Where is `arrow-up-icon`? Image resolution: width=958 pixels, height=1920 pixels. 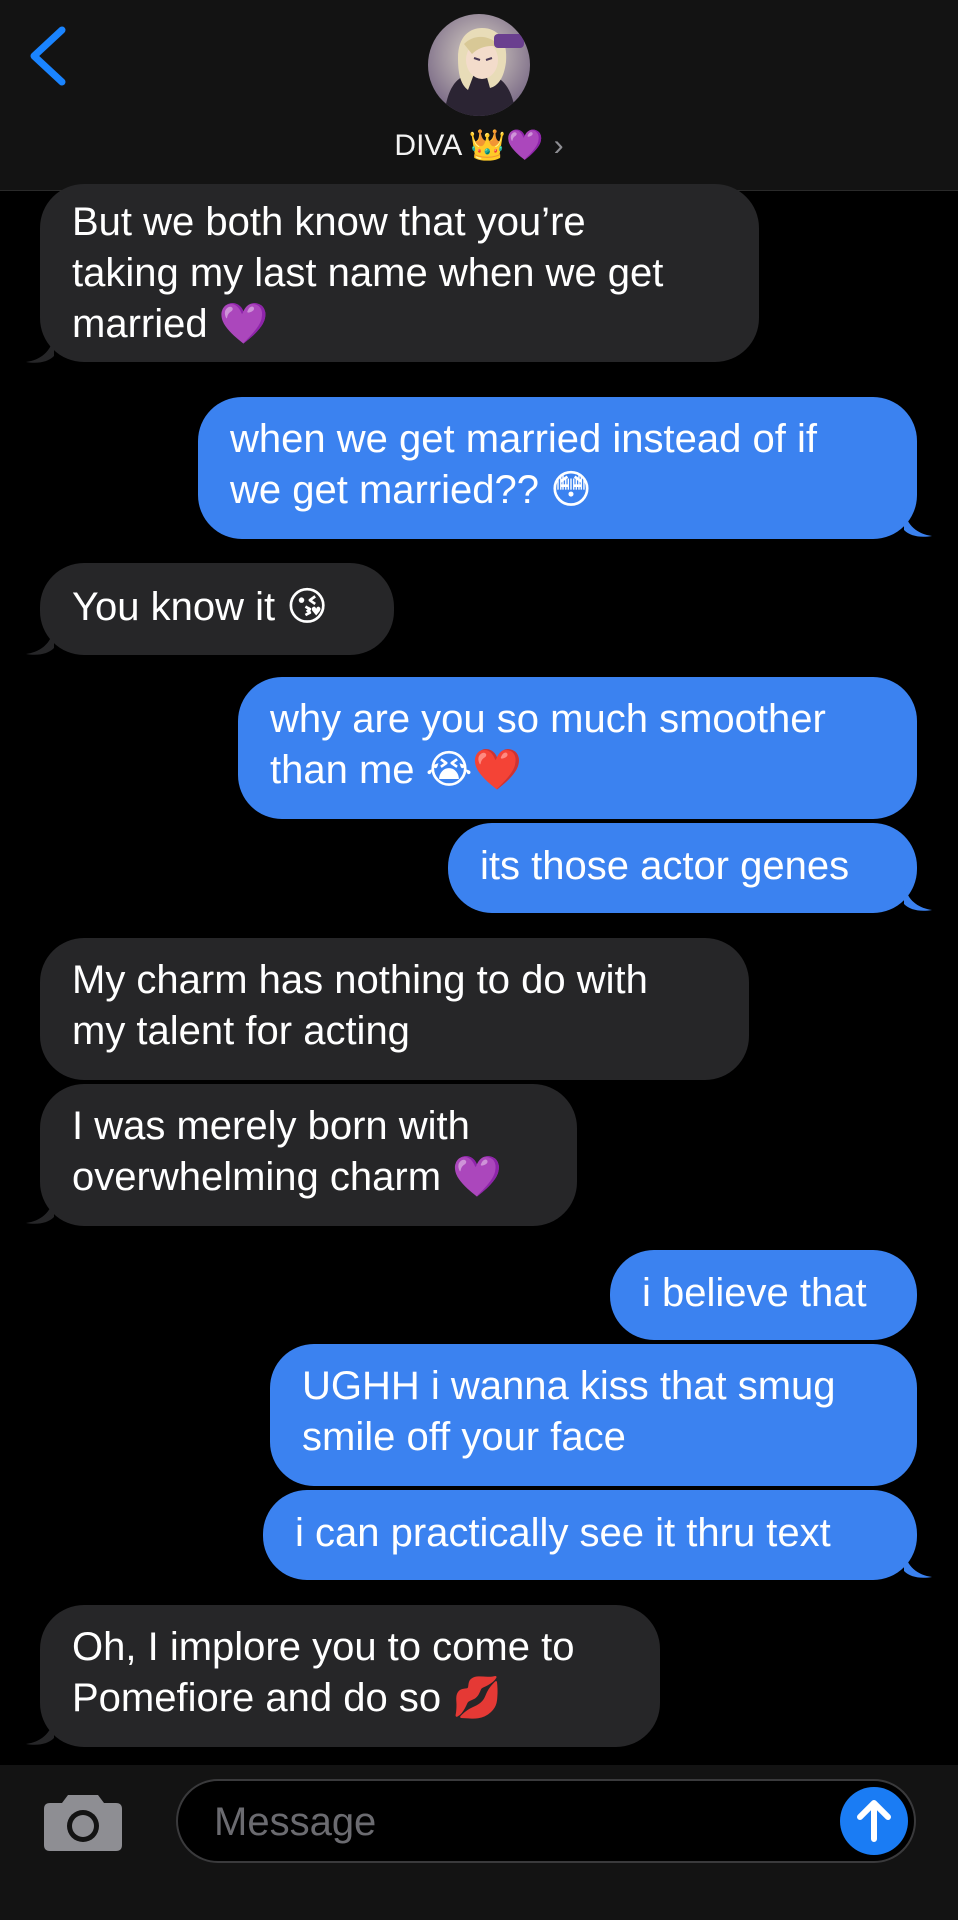
arrow-up-icon is located at coordinates (874, 1821).